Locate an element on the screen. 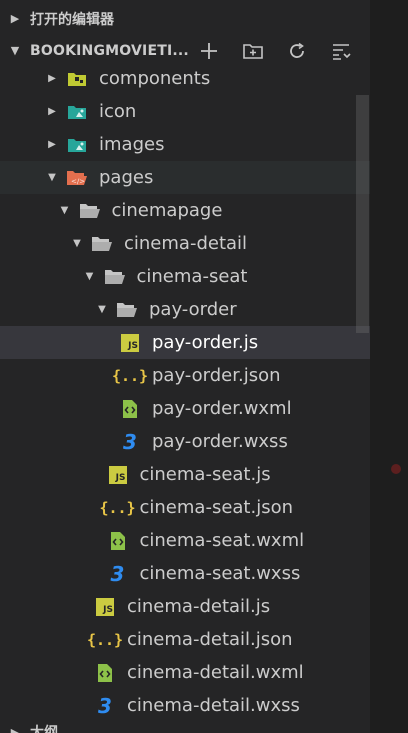 The width and height of the screenshot is (408, 733). pages-folder-icon: </> is located at coordinates (77, 178).